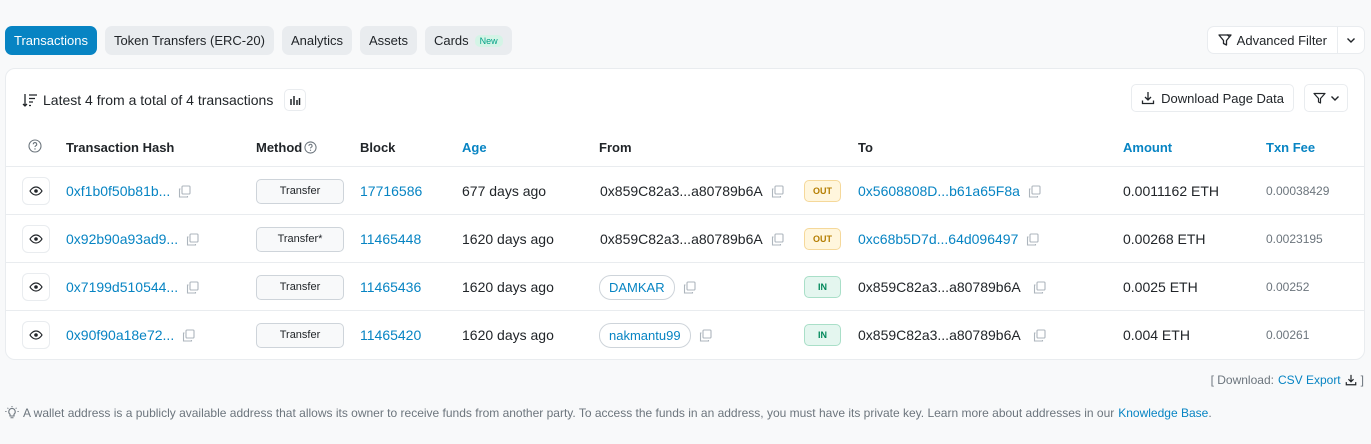 The width and height of the screenshot is (1371, 444). I want to click on col-block: Block, so click(378, 147).